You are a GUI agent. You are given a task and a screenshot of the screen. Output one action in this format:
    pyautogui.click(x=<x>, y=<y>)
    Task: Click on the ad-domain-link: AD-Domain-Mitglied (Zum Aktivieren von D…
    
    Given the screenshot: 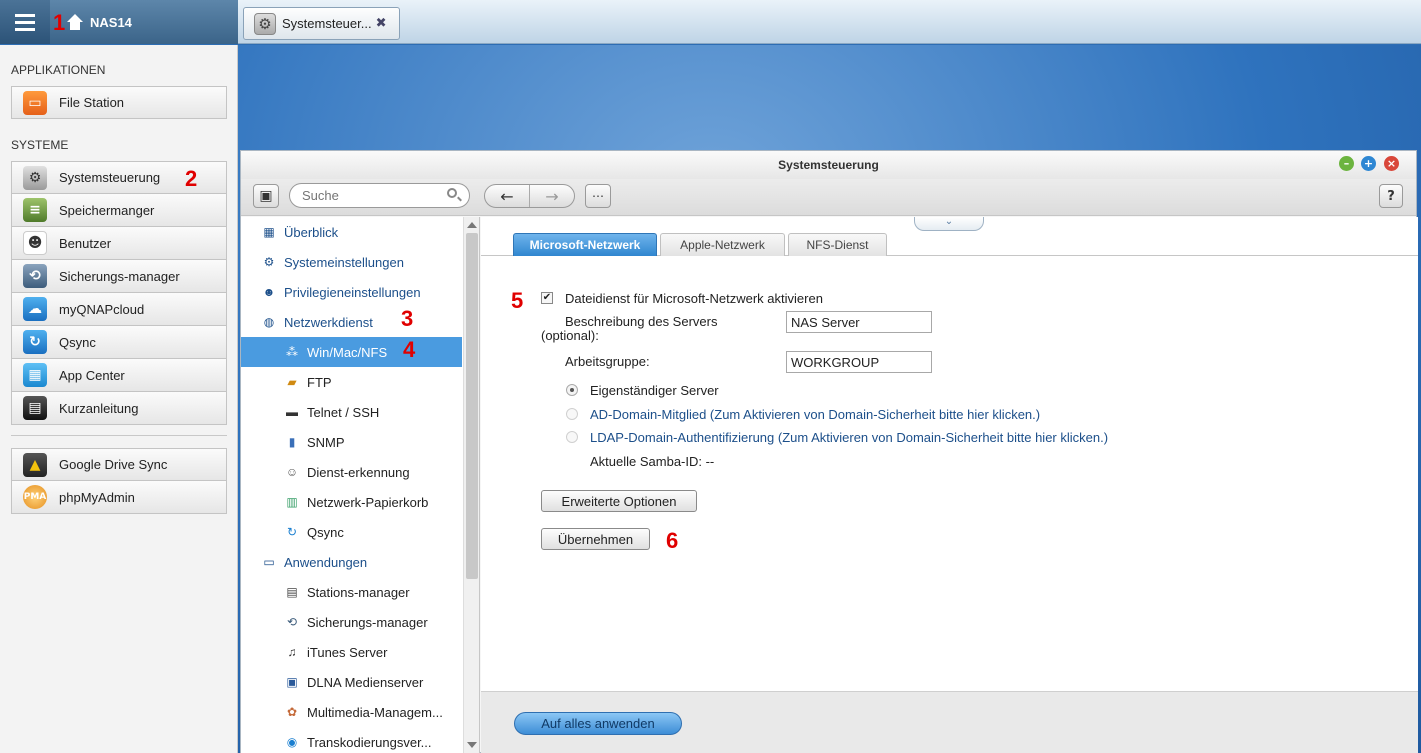 What is the action you would take?
    pyautogui.click(x=815, y=414)
    